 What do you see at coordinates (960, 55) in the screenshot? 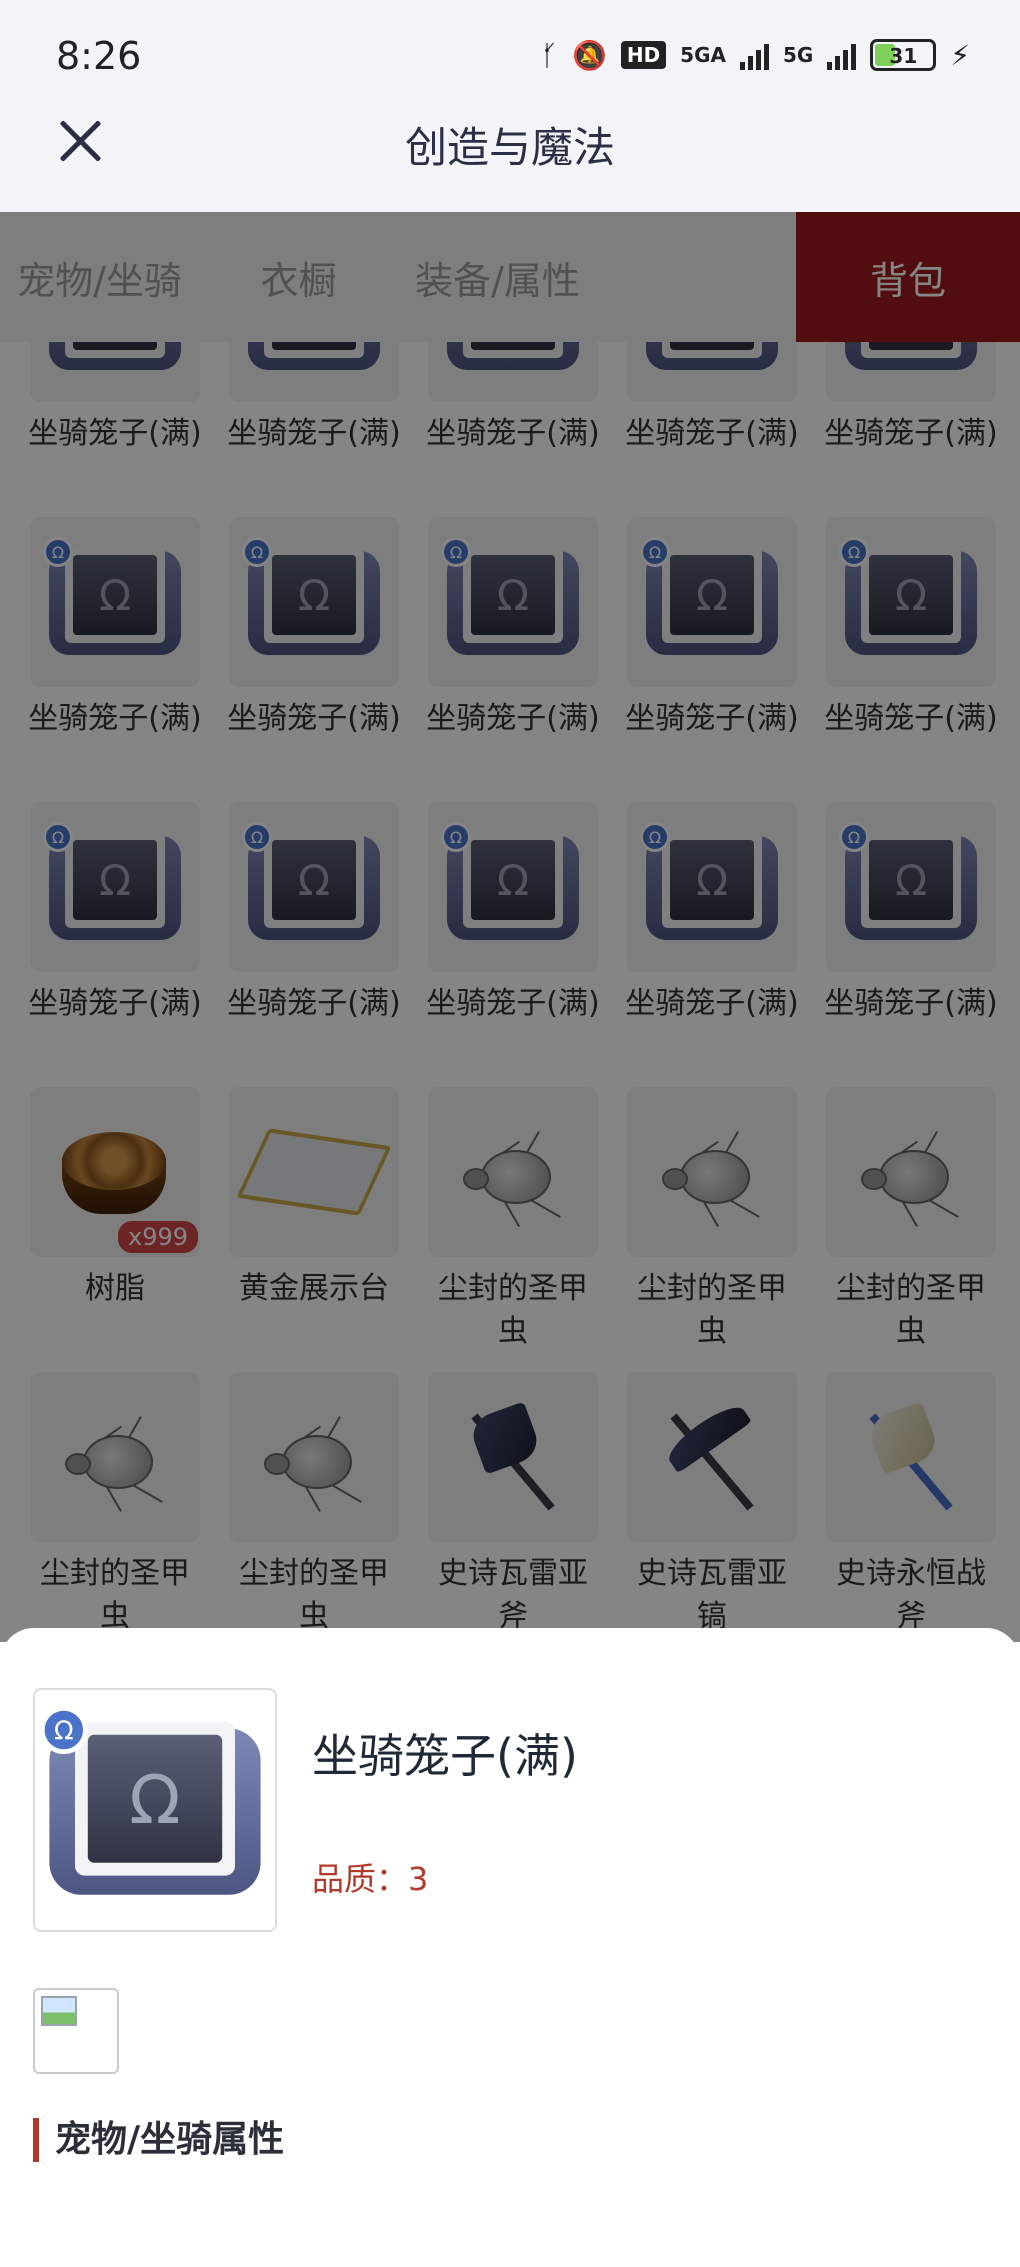
I see `charging-icon: ⚡` at bounding box center [960, 55].